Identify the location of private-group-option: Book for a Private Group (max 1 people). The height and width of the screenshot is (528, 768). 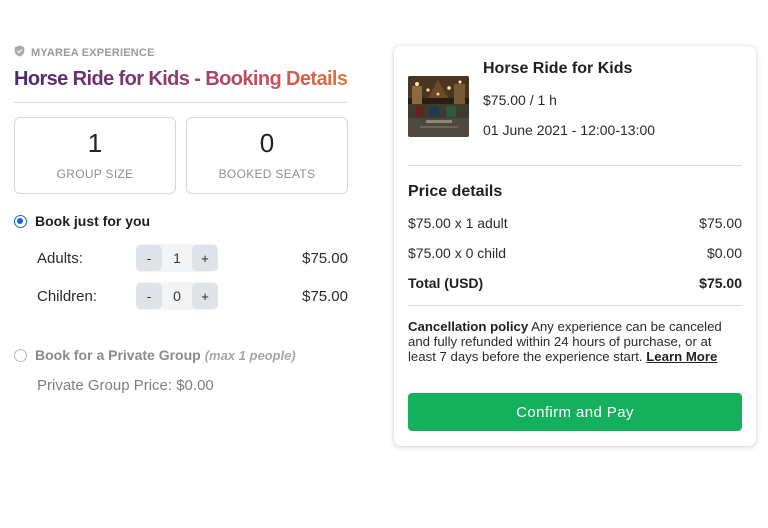
(181, 355).